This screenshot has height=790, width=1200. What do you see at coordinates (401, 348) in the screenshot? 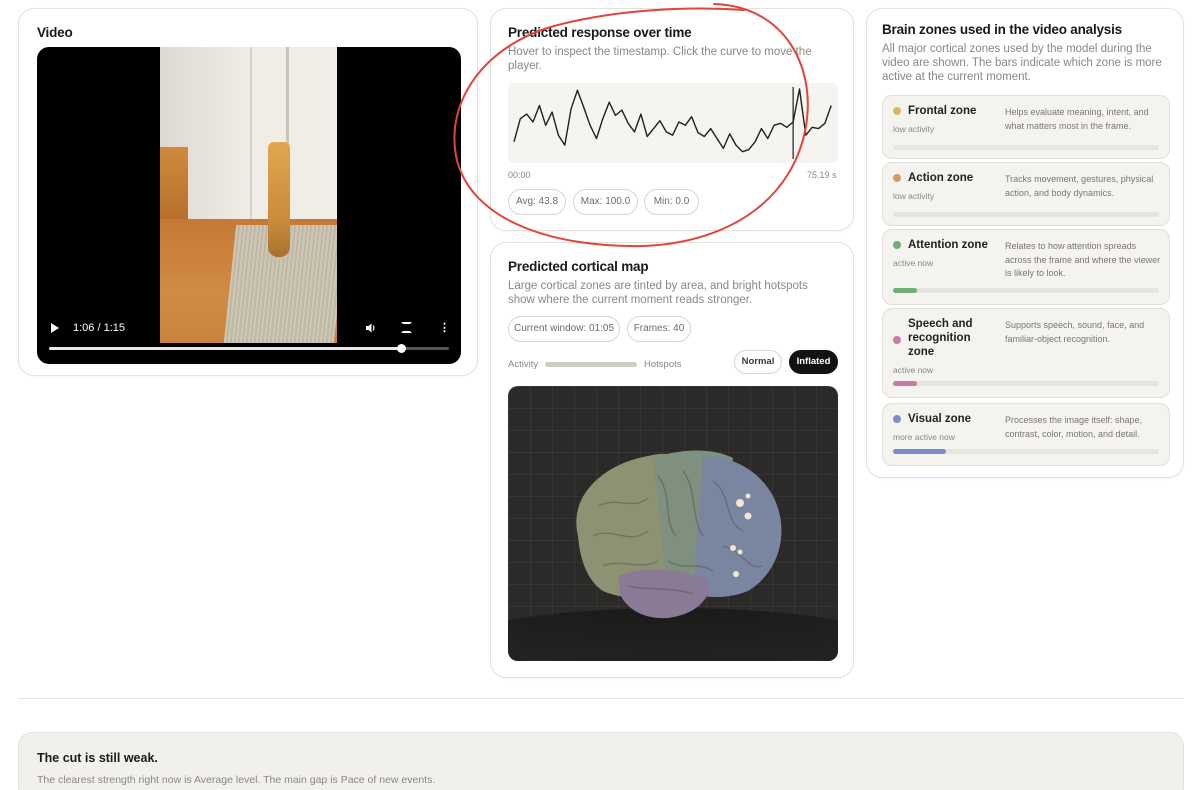
I see `seek-handle` at bounding box center [401, 348].